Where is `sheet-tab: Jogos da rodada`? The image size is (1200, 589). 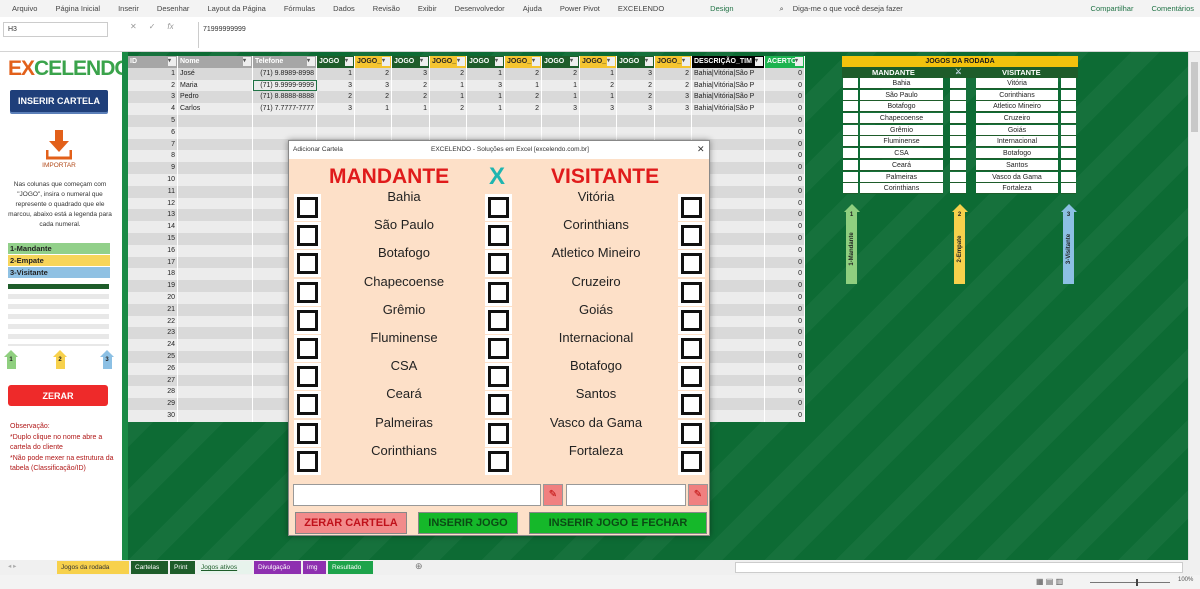 sheet-tab: Jogos da rodada is located at coordinates (93, 567).